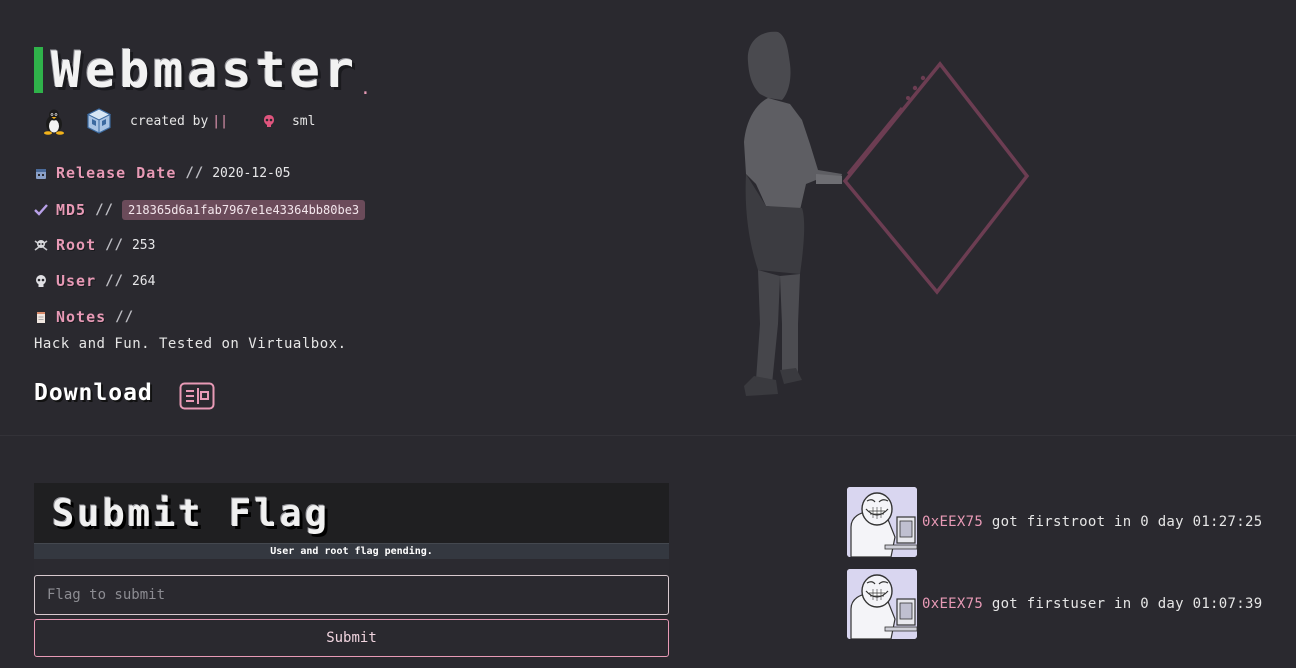 This screenshot has width=1296, height=668. What do you see at coordinates (143, 281) in the screenshot?
I see `user-value: 264` at bounding box center [143, 281].